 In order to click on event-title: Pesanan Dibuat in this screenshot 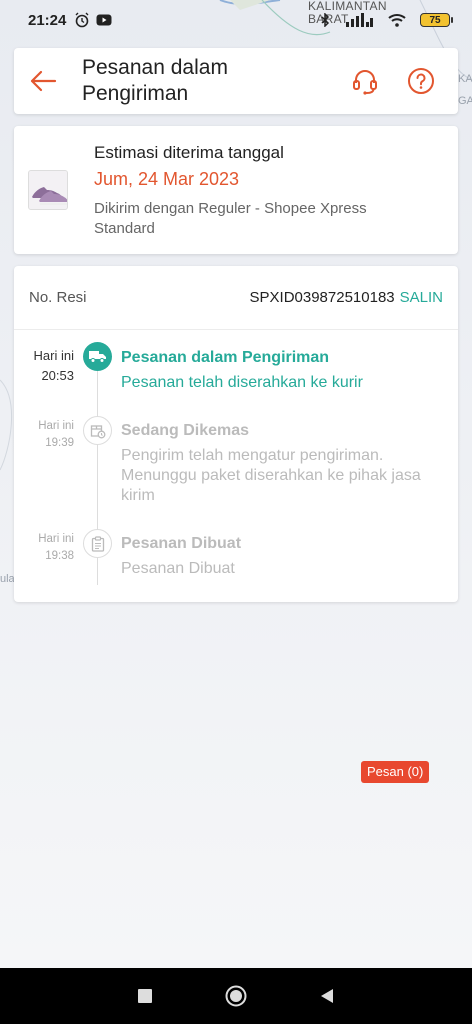, I will do `click(181, 543)`.